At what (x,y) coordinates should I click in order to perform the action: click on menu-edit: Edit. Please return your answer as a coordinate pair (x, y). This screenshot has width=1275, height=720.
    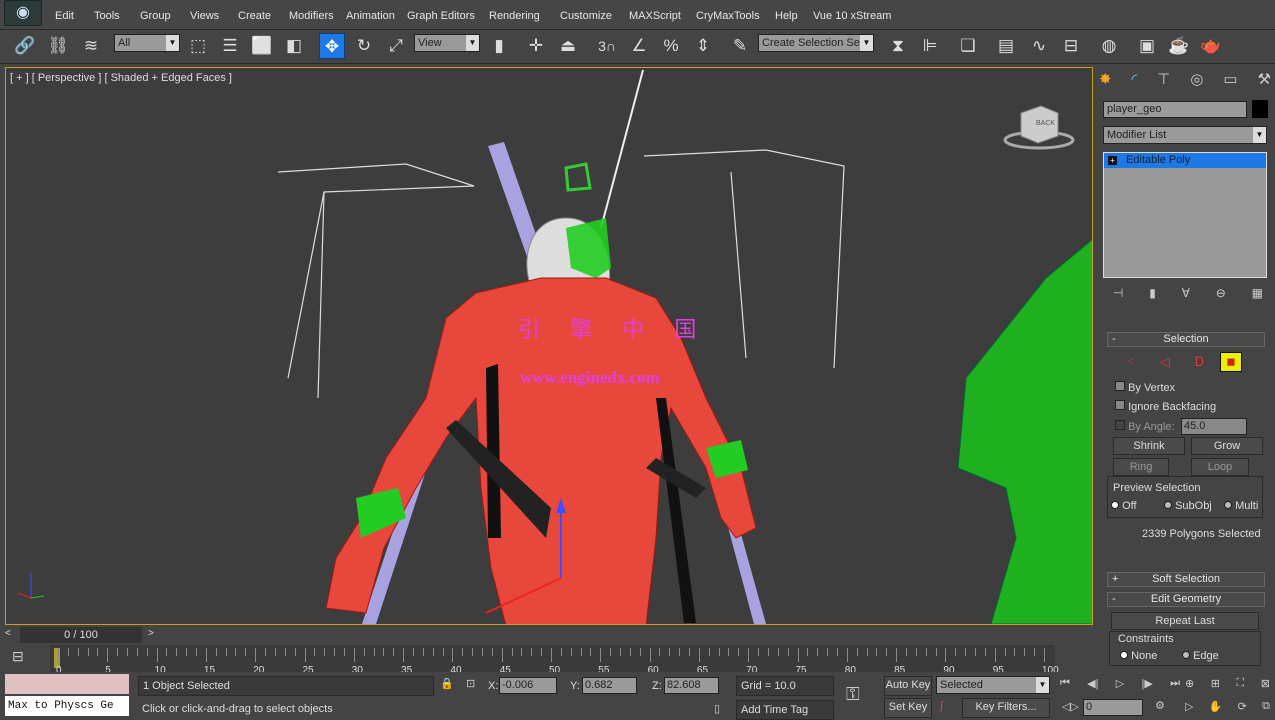
    Looking at the image, I should click on (64, 16).